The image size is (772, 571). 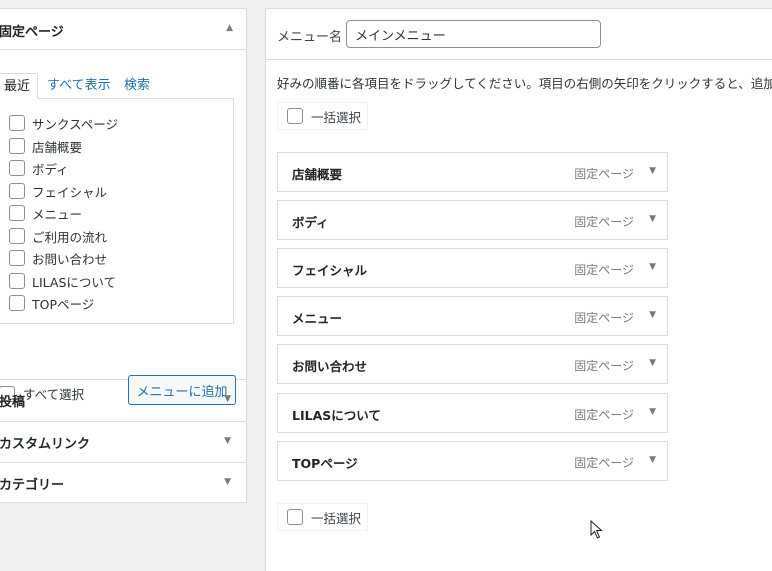 I want to click on custom-links-section-header: カスタムリンク ▼, so click(x=123, y=441).